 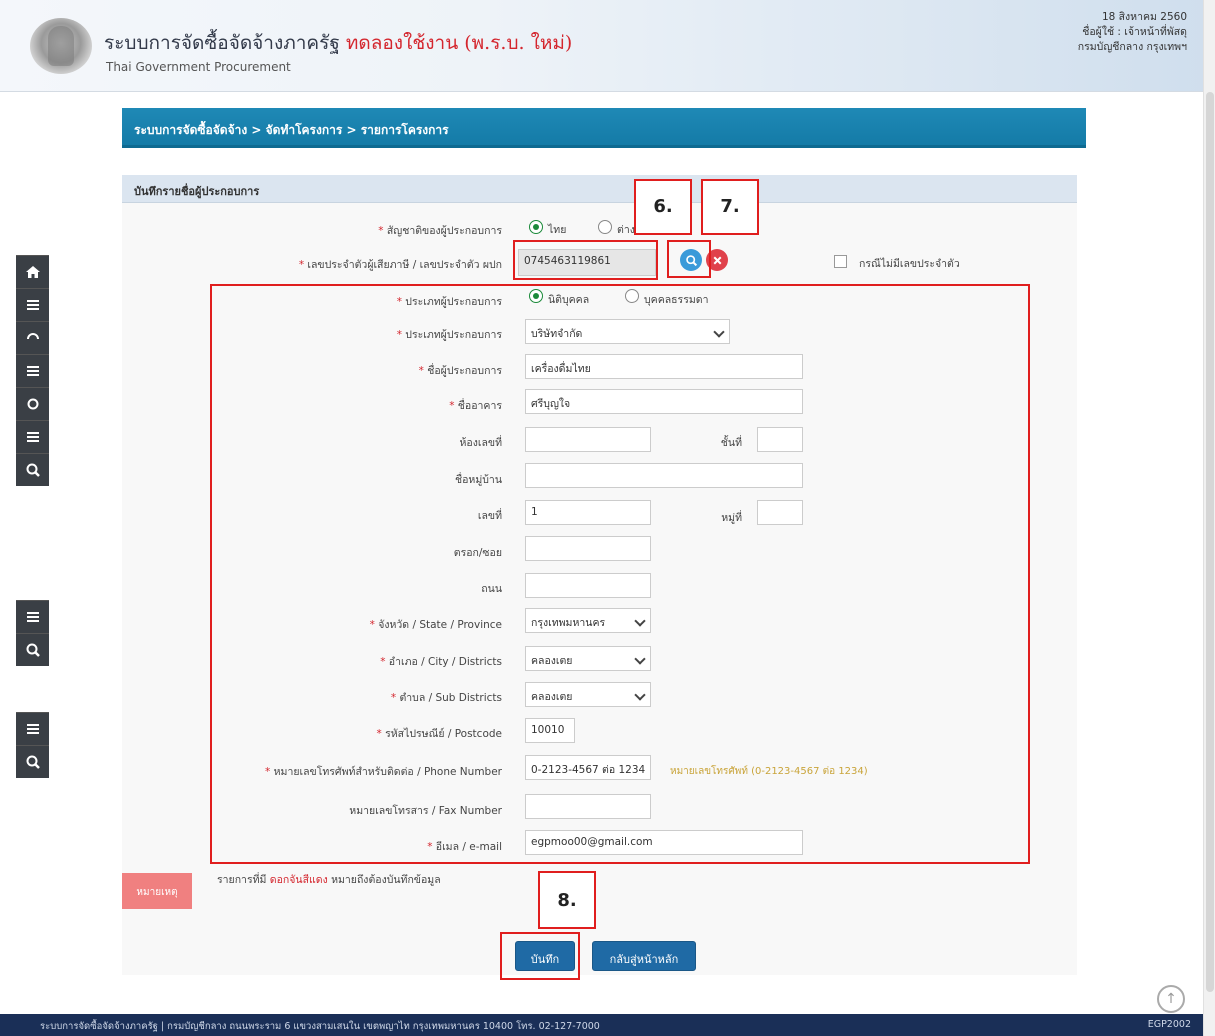 What do you see at coordinates (198, 67) in the screenshot?
I see `app-title-en: Thai Government Procurement` at bounding box center [198, 67].